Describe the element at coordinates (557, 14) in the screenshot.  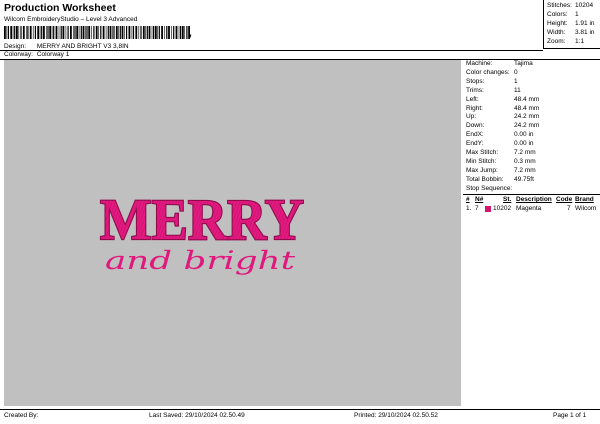
I see `stat-label: Colors:` at that location.